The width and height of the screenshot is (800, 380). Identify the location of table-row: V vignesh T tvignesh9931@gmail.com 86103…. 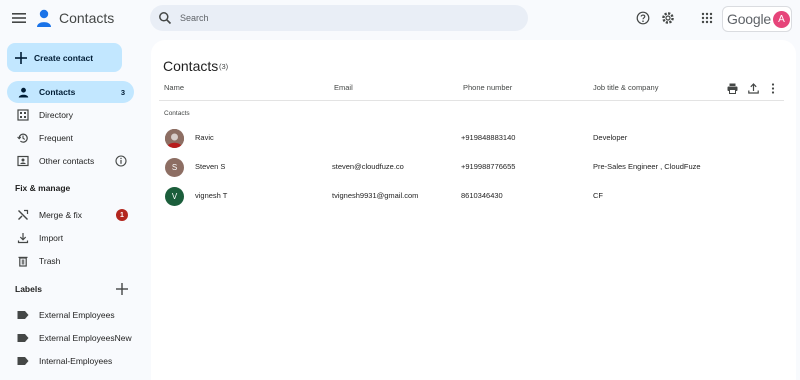
(473, 196).